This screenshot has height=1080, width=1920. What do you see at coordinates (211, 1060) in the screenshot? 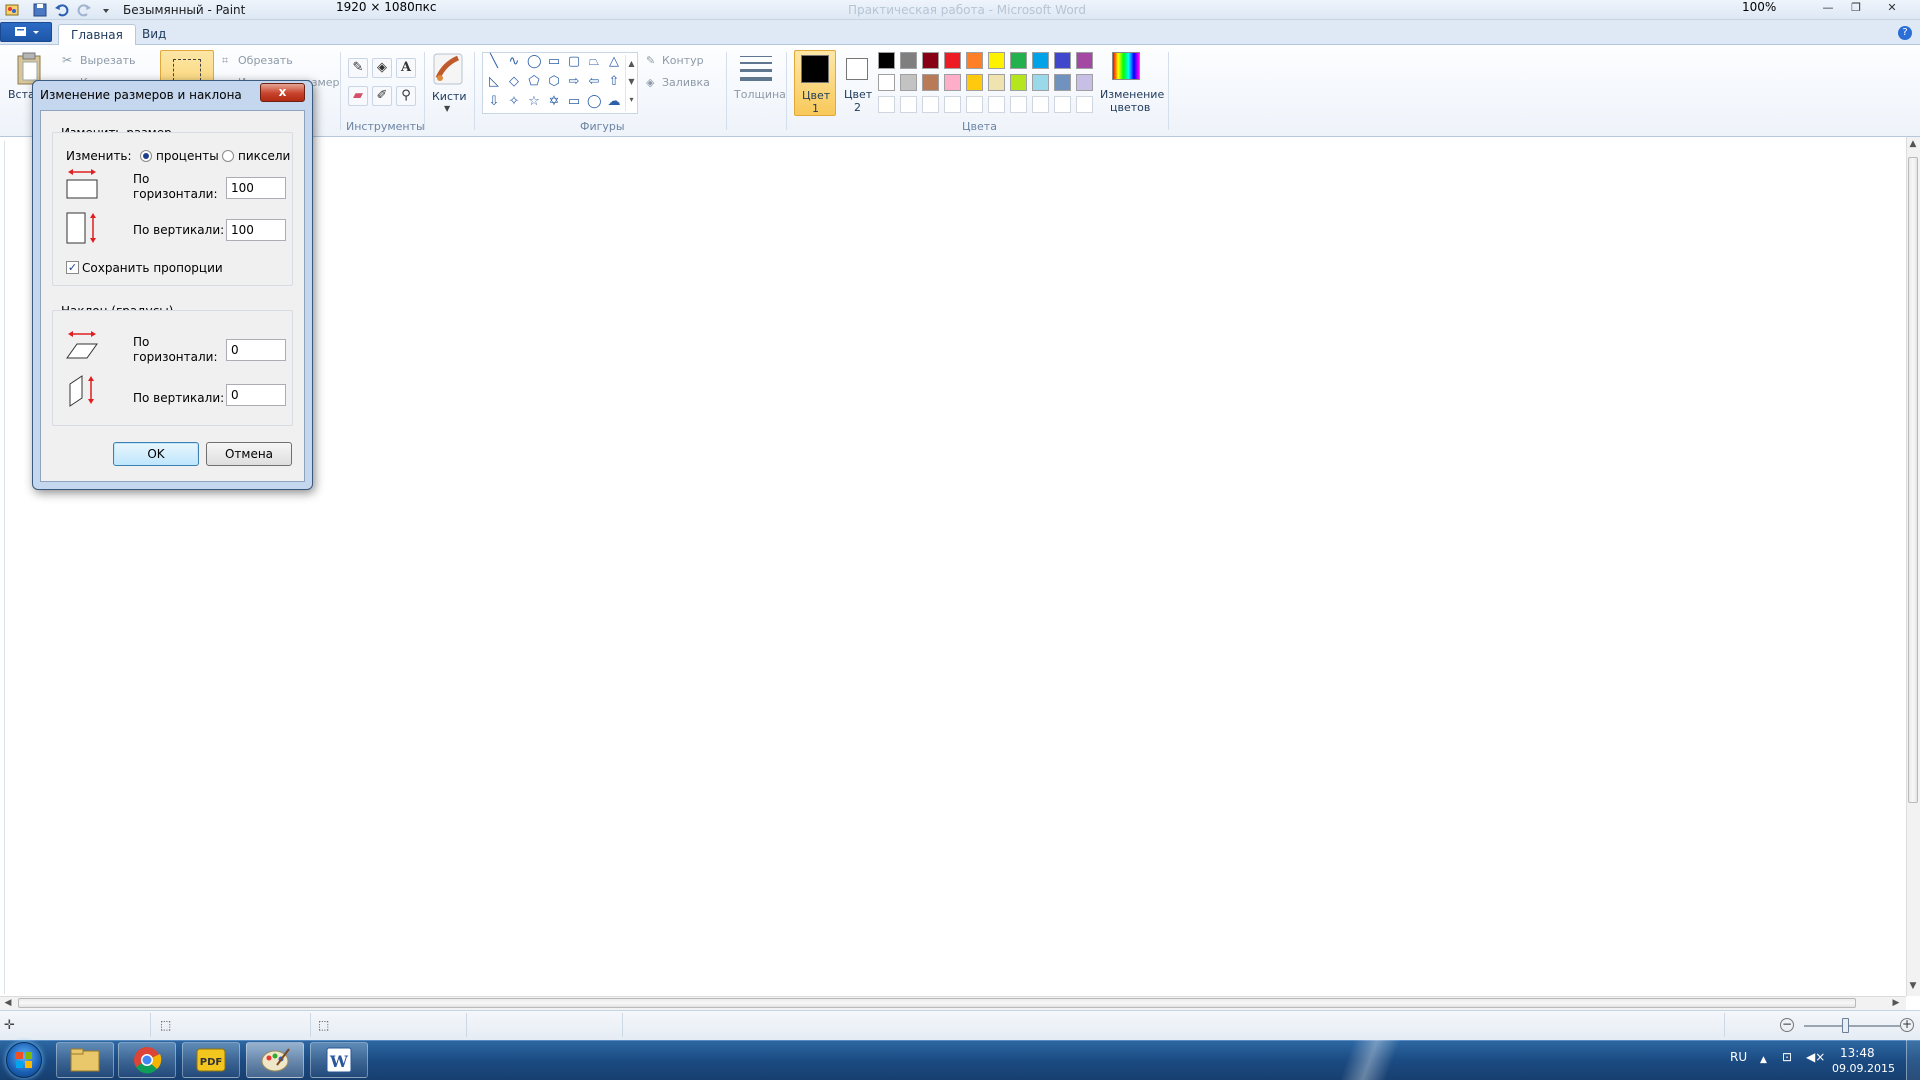
I see `taskbar-pdf-reader: PDF` at bounding box center [211, 1060].